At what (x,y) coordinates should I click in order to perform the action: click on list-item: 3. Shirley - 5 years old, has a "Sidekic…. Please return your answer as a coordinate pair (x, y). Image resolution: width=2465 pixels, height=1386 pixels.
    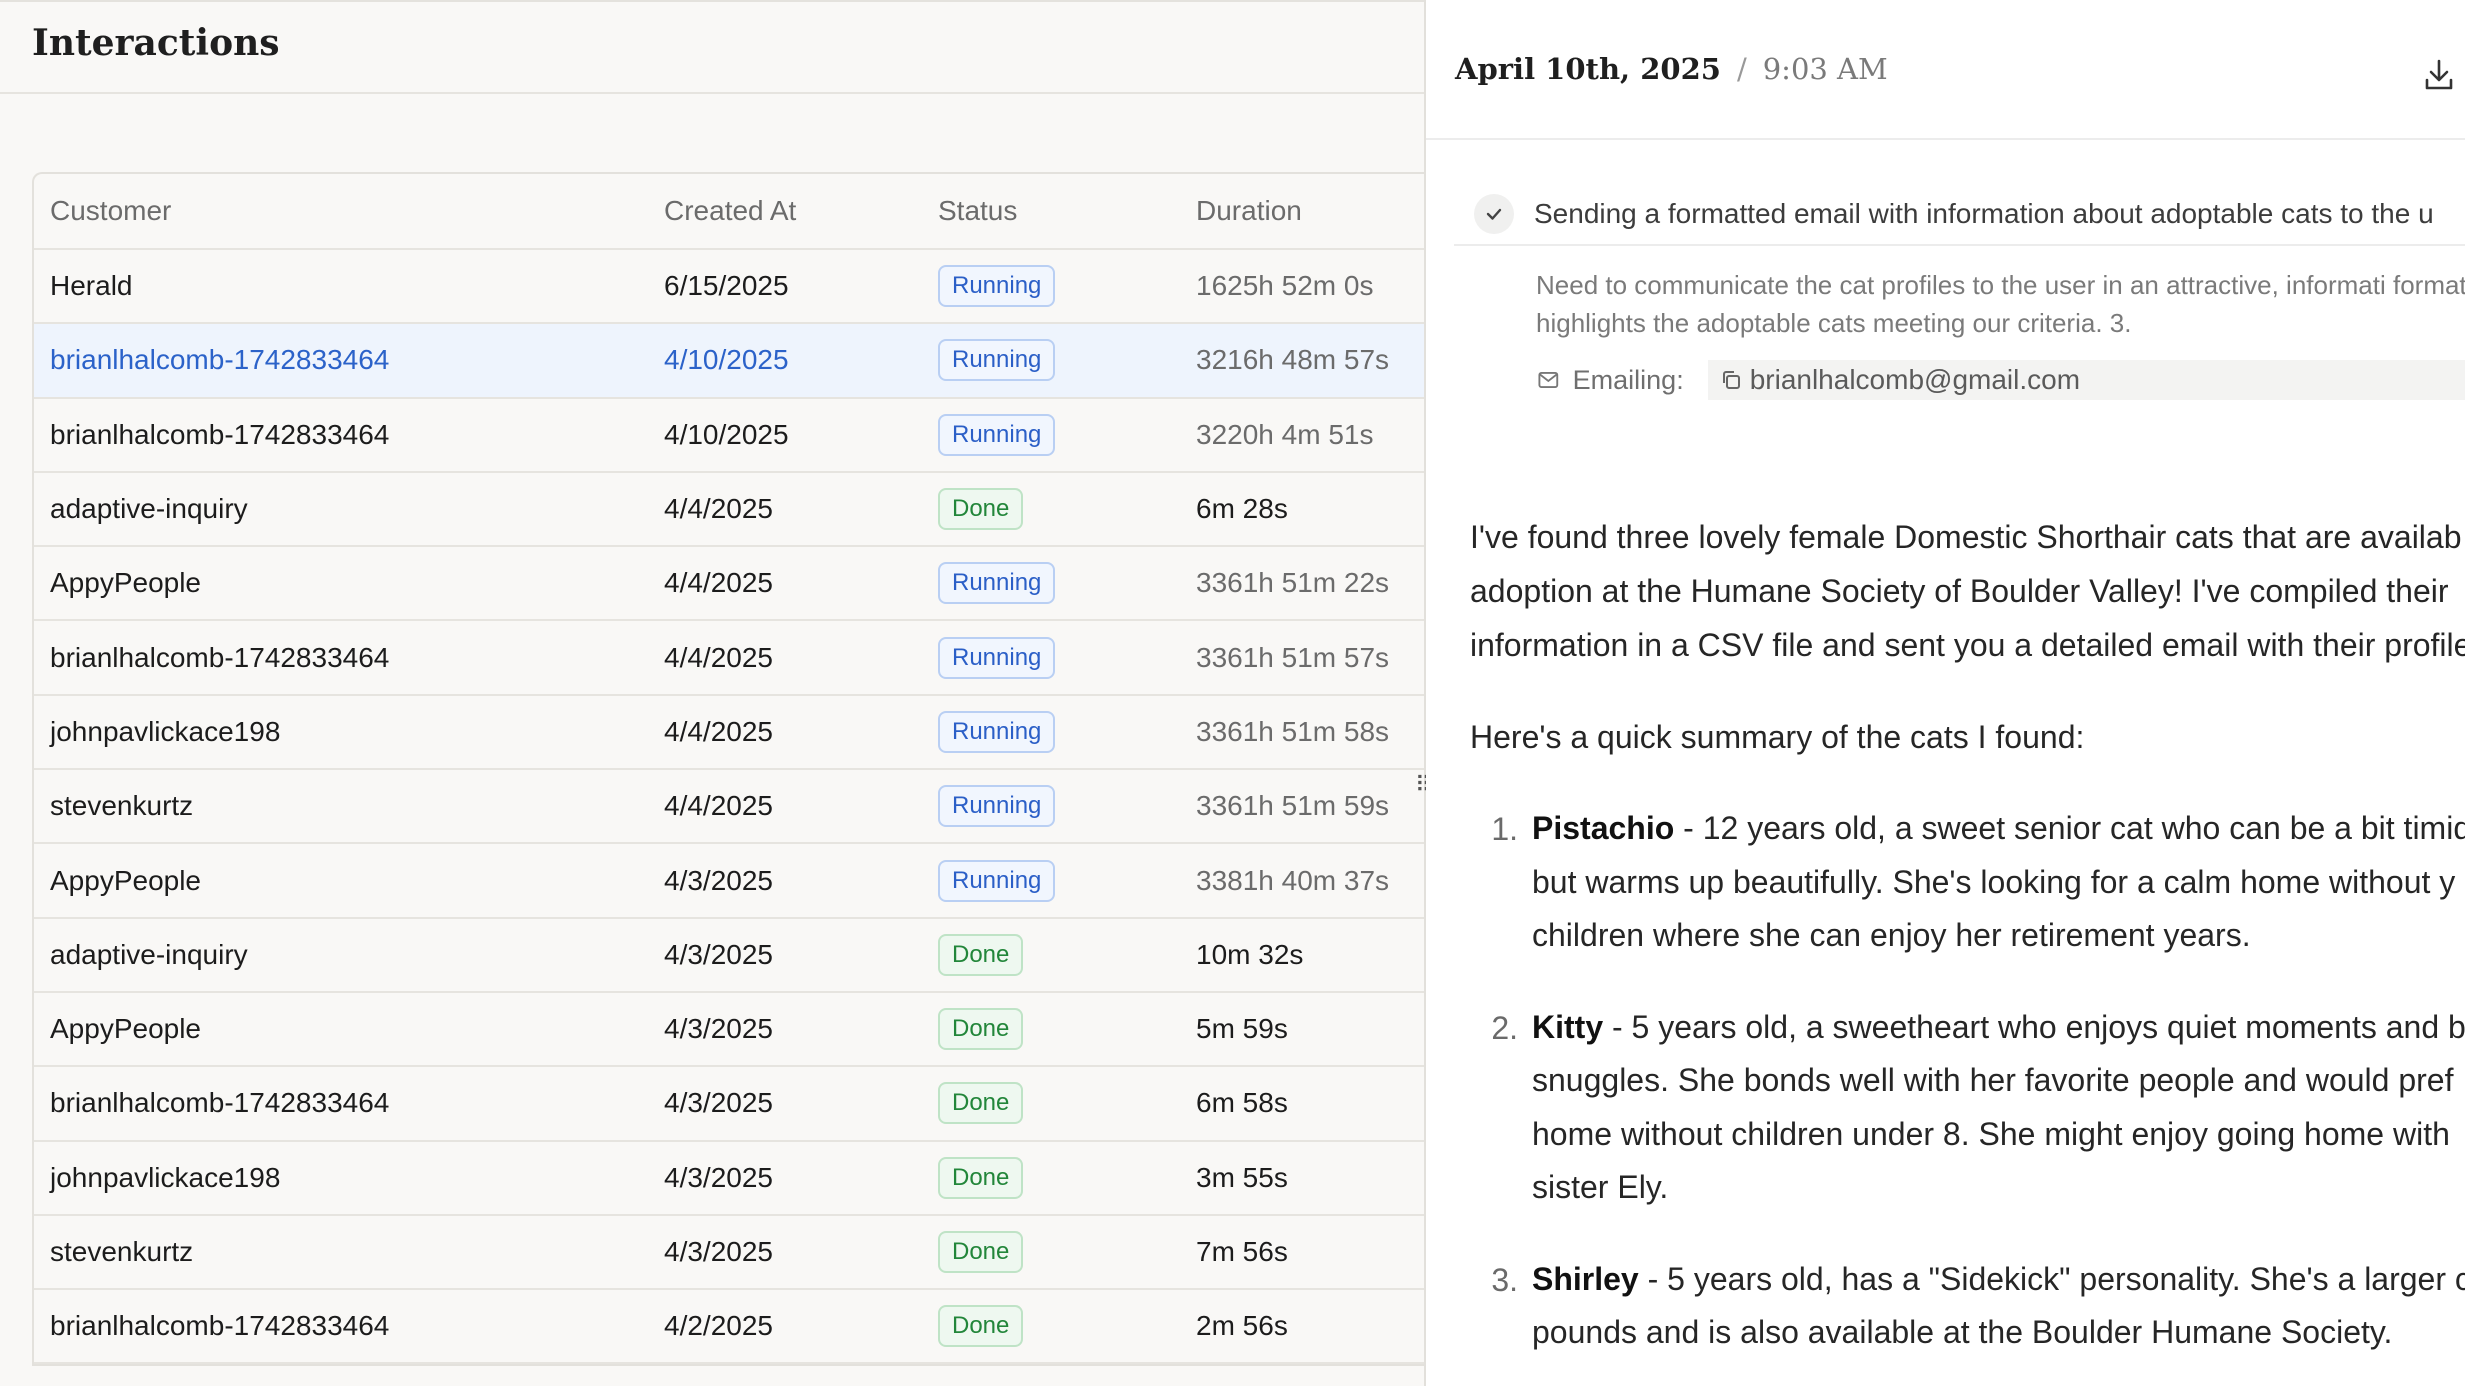
    Looking at the image, I should click on (1967, 1306).